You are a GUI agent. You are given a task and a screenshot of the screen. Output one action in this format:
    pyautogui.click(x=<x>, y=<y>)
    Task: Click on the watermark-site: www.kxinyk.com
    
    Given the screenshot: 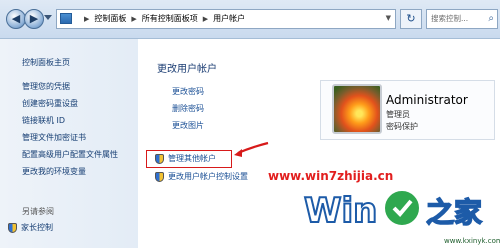 What is the action you would take?
    pyautogui.click(x=472, y=241)
    